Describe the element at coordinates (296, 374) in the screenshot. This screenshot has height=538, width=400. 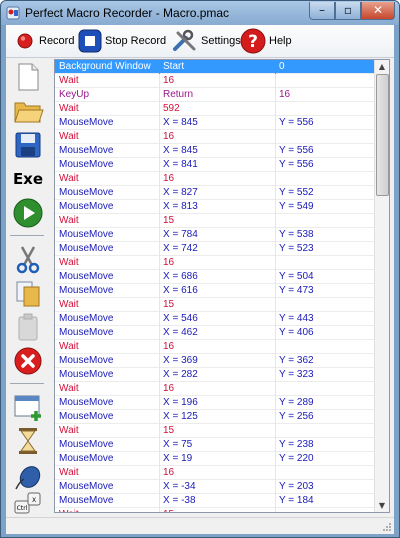
I see `event-cell-c3: Y = 323` at that location.